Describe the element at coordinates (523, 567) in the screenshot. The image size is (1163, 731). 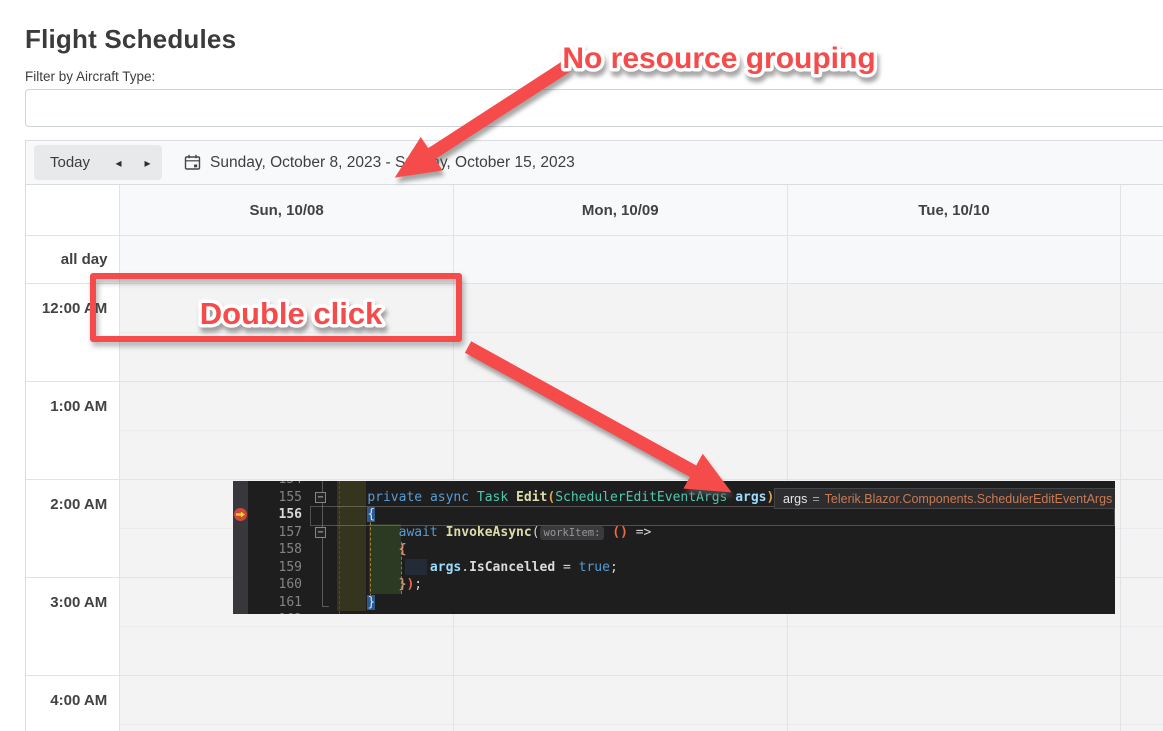
I see `code-text: args.IsCancelled = true;` at that location.